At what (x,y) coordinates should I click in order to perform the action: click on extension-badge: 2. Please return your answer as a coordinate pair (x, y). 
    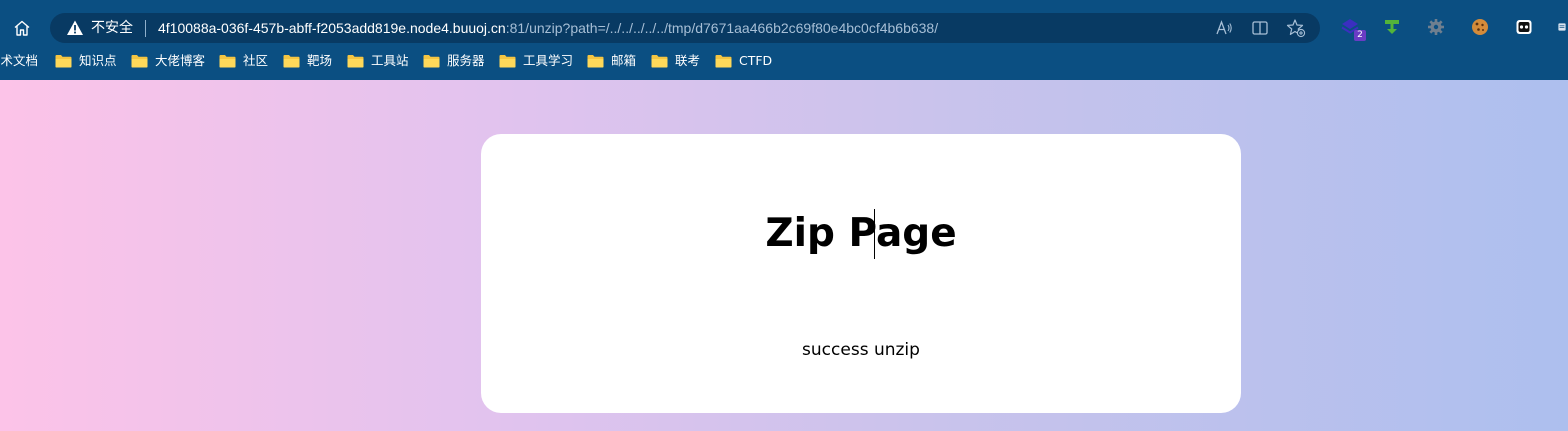
    Looking at the image, I should click on (1360, 35).